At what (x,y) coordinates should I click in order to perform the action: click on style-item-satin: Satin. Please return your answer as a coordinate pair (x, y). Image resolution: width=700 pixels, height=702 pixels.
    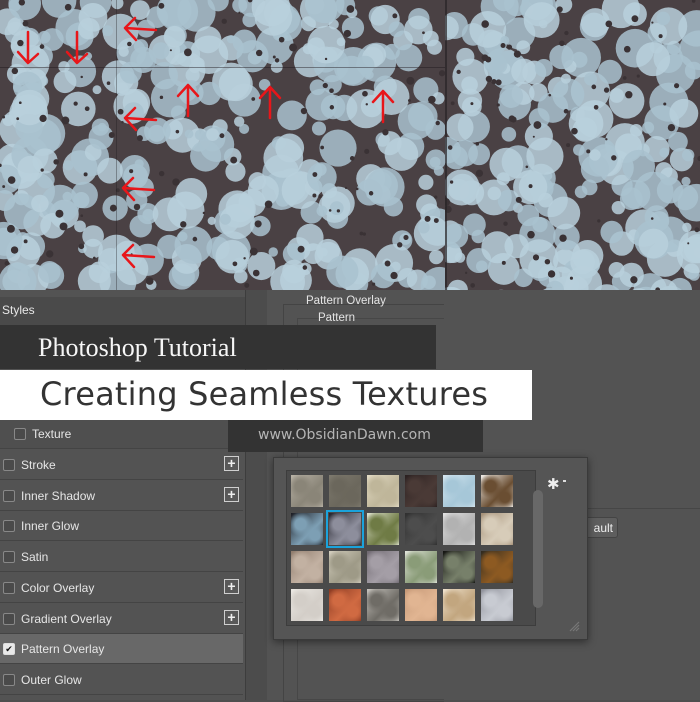
    Looking at the image, I should click on (121, 557).